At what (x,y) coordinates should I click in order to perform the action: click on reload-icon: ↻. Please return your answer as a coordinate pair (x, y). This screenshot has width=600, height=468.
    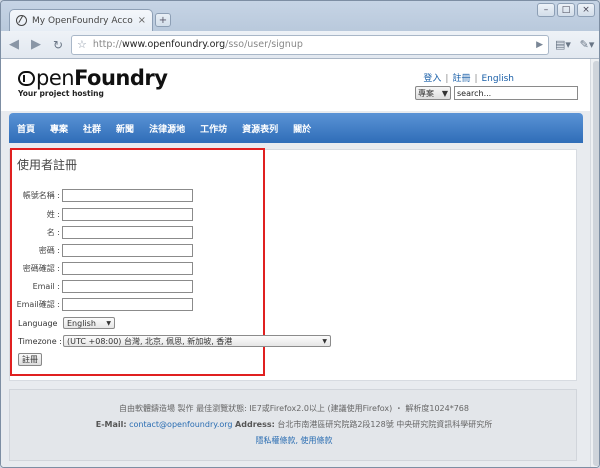
    Looking at the image, I should click on (58, 45).